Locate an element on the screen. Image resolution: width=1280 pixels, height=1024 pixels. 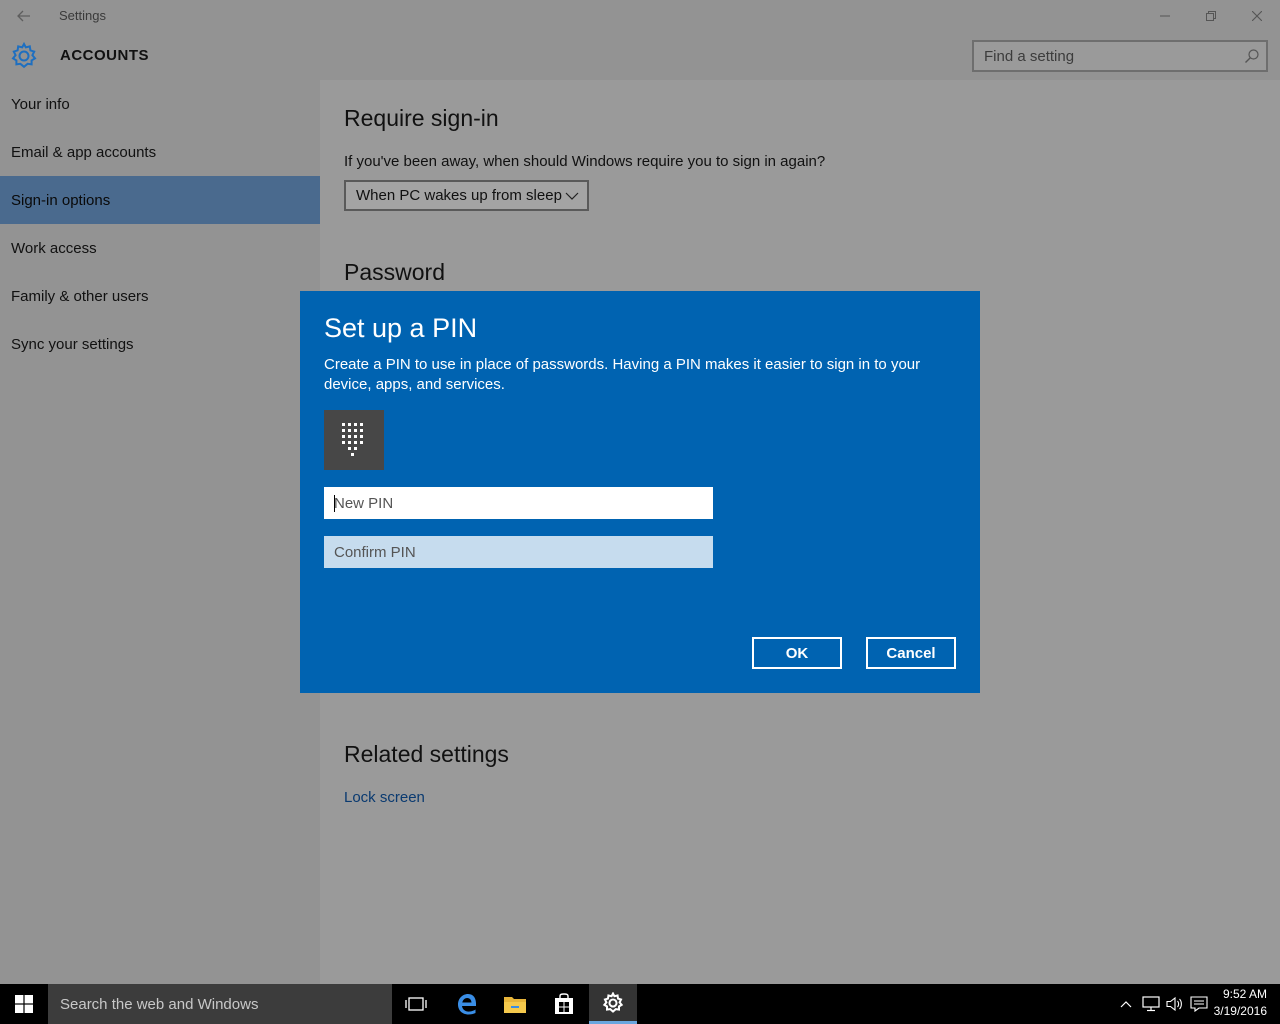
related-settings-heading: Related settings is located at coordinates (426, 754).